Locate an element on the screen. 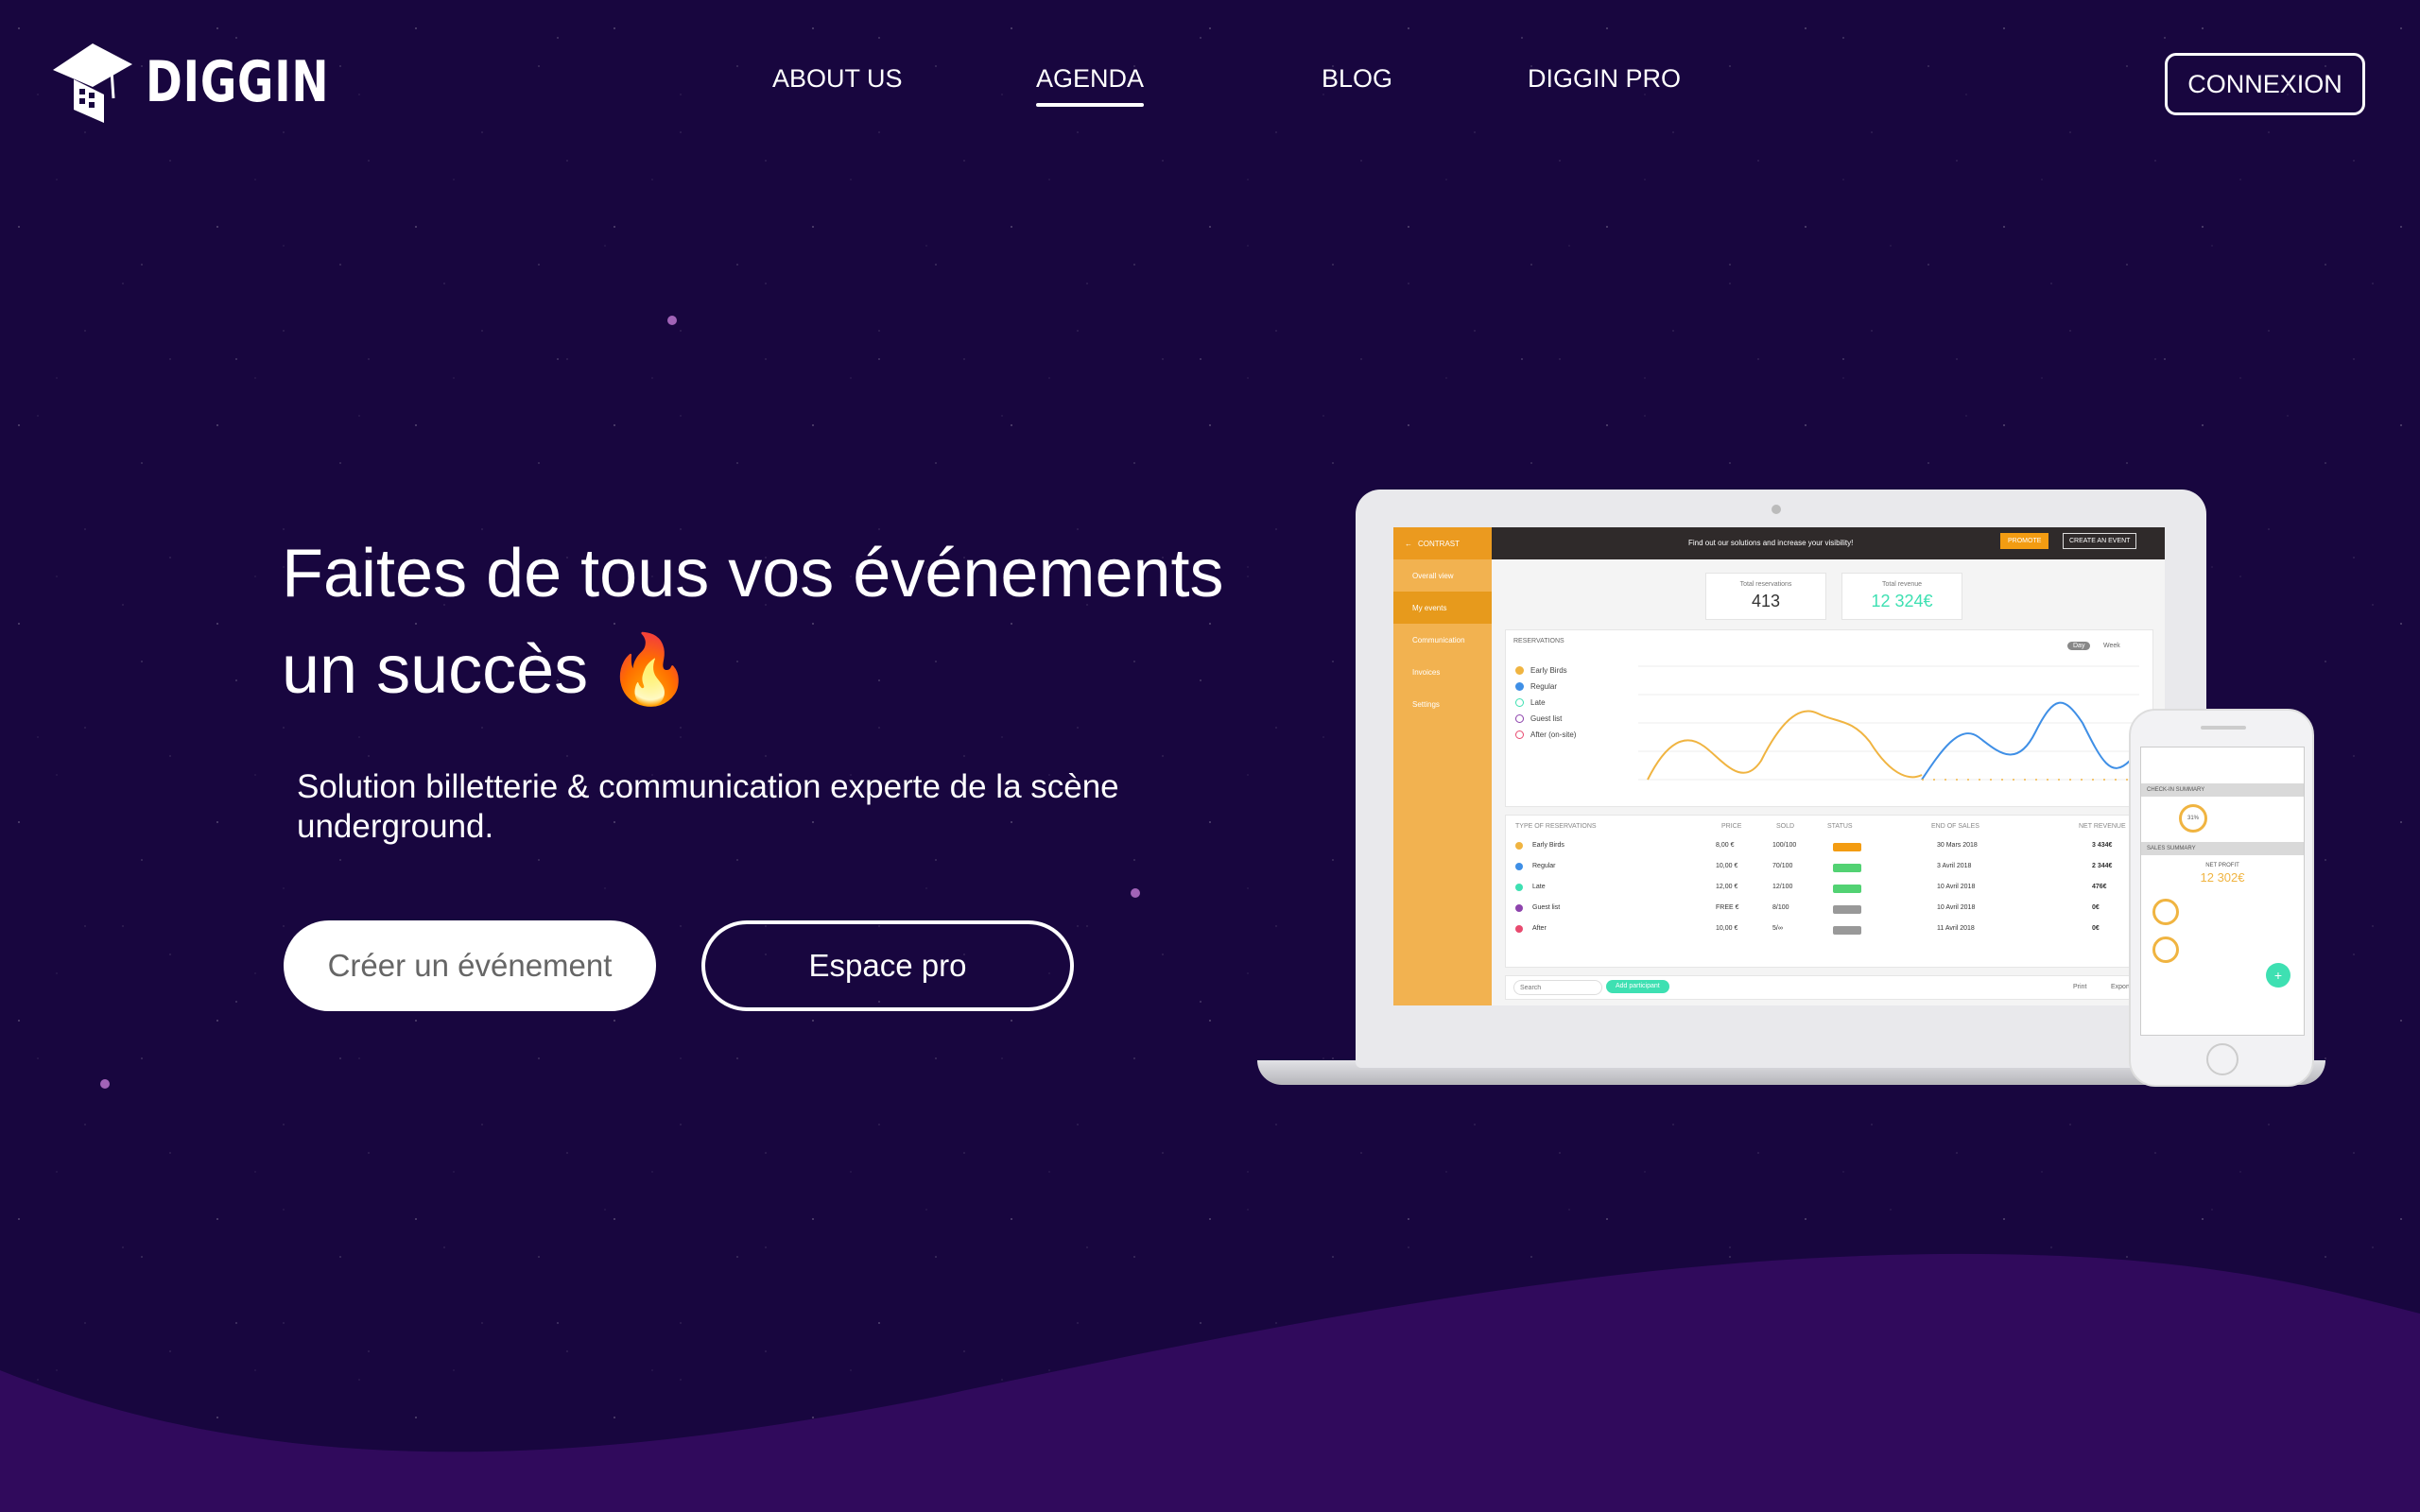 The image size is (2420, 1512). dashboard-sidebar-header: ← CONTRAST is located at coordinates (1442, 543).